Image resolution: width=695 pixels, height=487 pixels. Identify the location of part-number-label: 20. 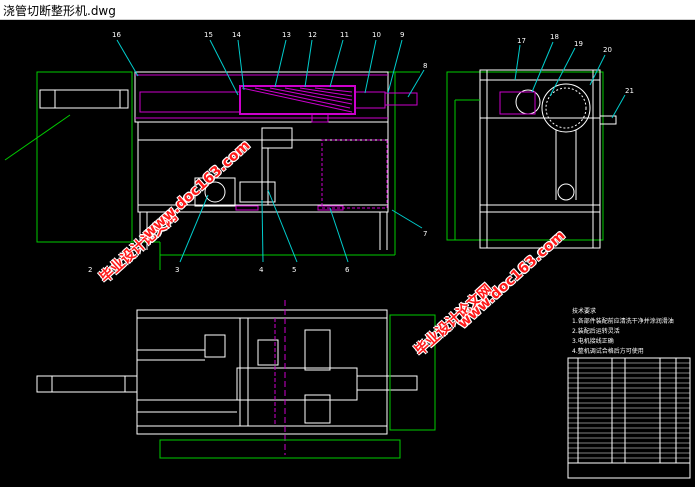
(607, 50).